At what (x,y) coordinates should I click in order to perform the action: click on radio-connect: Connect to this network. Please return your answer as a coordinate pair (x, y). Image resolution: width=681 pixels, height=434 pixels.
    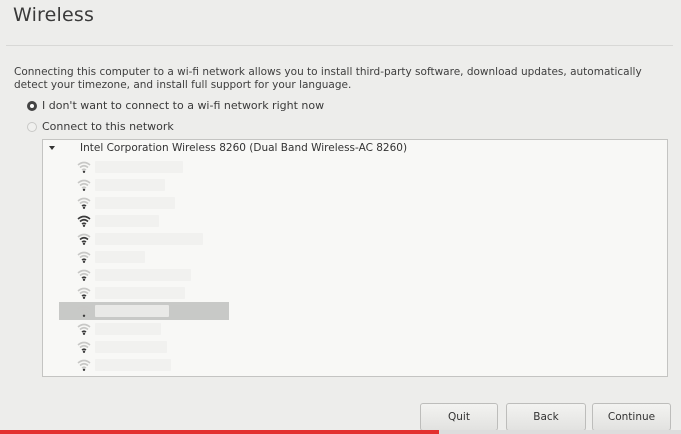
    Looking at the image, I should click on (100, 126).